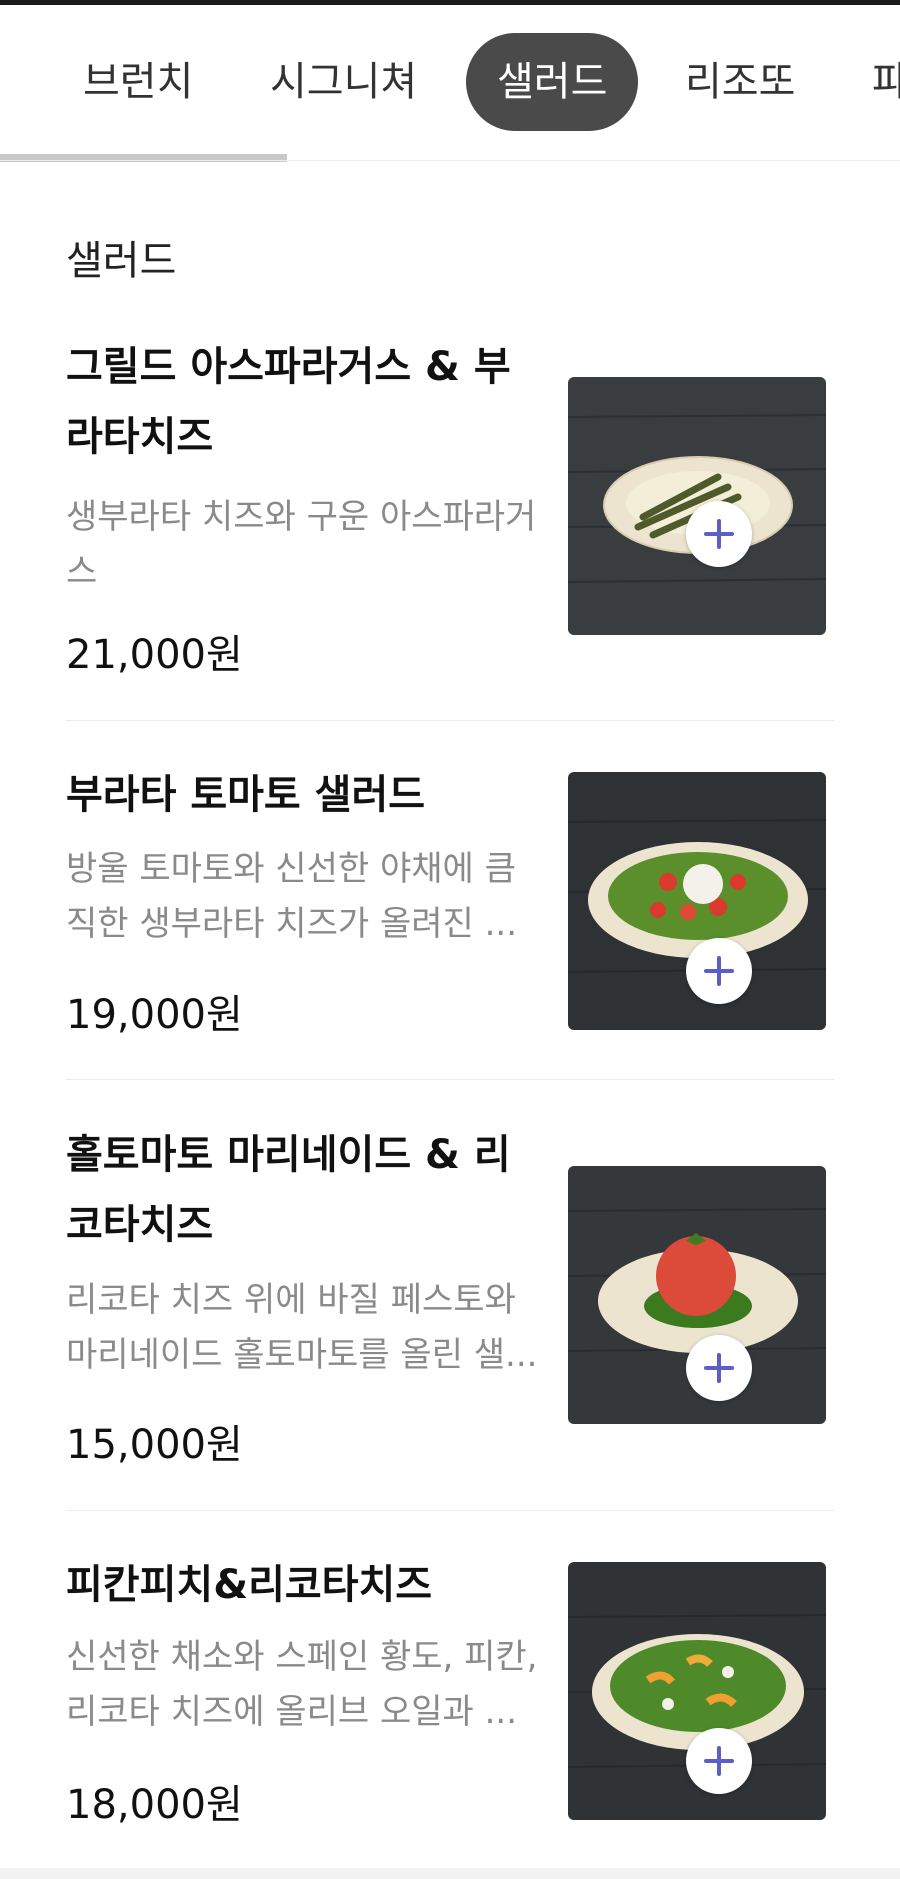 This screenshot has height=1879, width=900. I want to click on item-description-line: 리코타 치즈 위에 바질 페스토와, so click(291, 1300).